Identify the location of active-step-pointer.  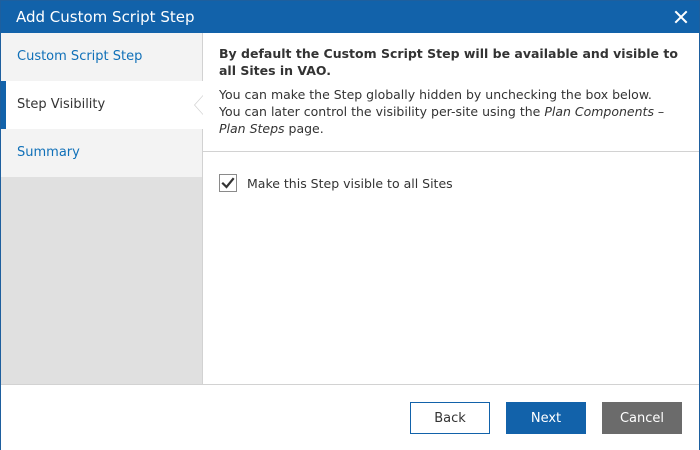
(199, 105).